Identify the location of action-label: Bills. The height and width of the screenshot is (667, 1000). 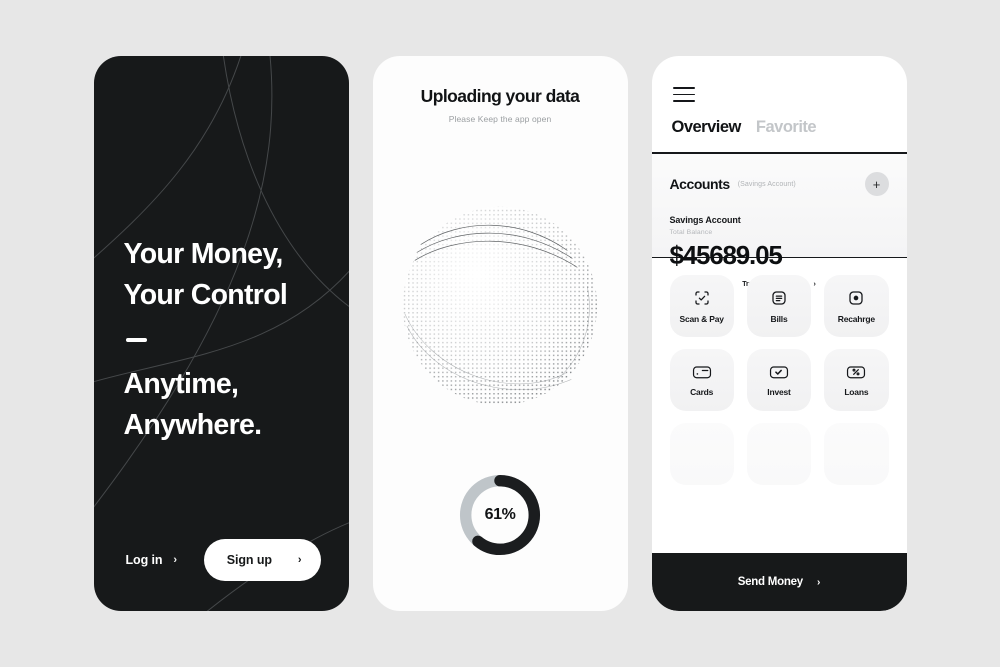
(779, 318).